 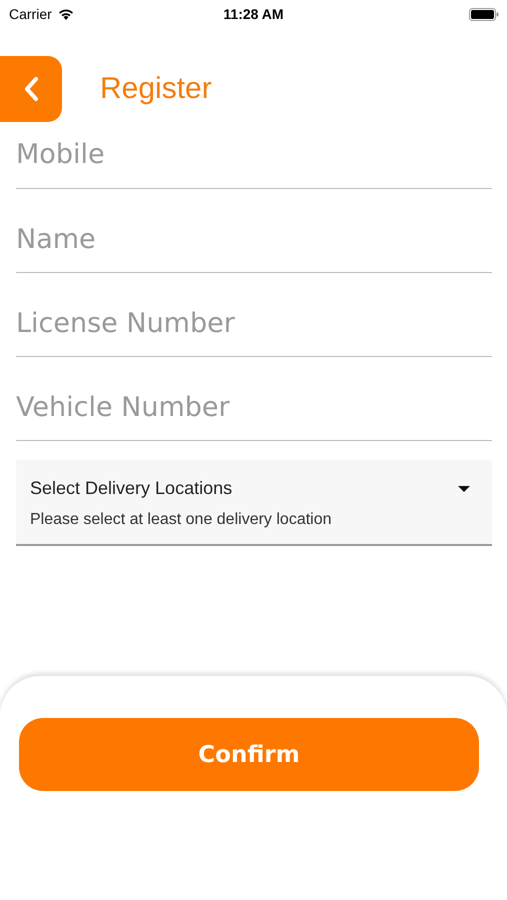 I want to click on carrier-label: Carrier, so click(x=30, y=14).